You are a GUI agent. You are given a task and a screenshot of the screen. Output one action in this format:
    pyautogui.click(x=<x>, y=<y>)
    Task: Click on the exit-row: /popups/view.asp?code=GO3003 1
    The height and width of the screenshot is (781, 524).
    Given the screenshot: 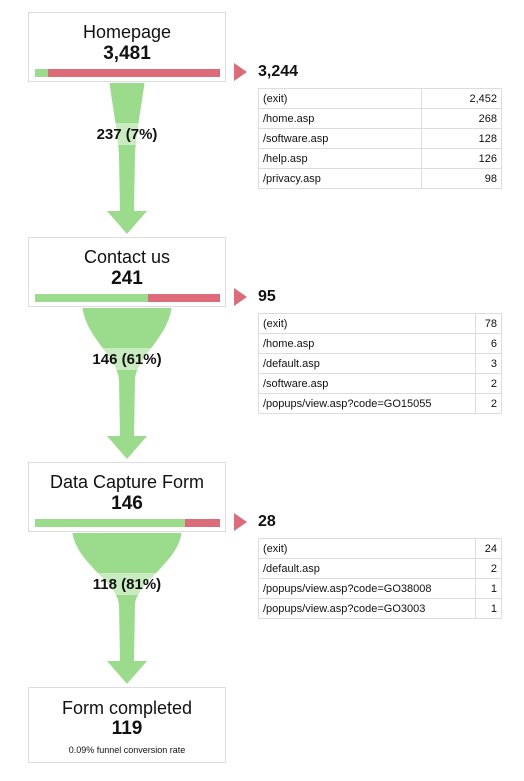 What is the action you would take?
    pyautogui.click(x=379, y=608)
    